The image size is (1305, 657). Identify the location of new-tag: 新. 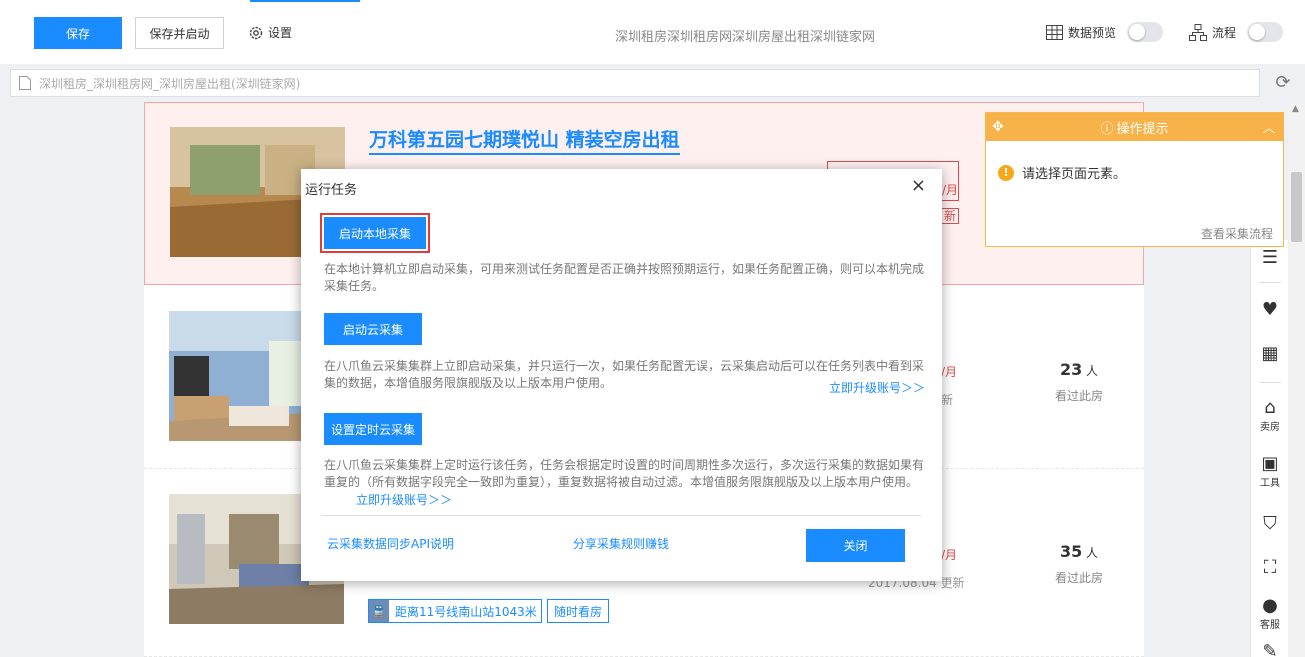
(950, 216).